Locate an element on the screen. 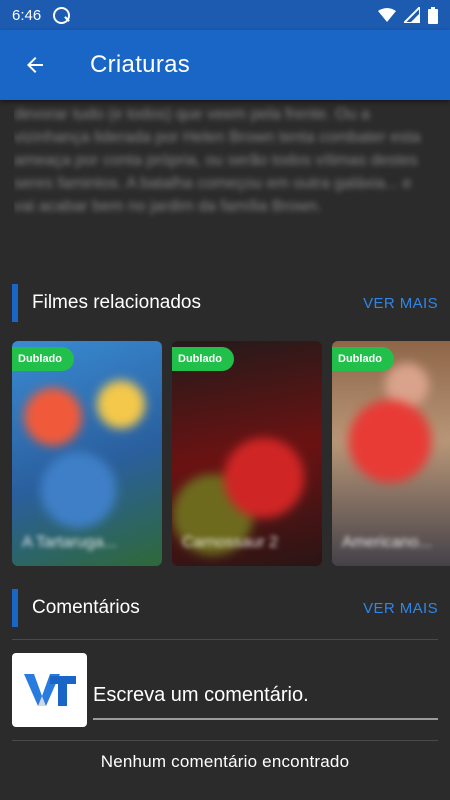 The height and width of the screenshot is (800, 450). vt-logo-icon is located at coordinates (49, 690).